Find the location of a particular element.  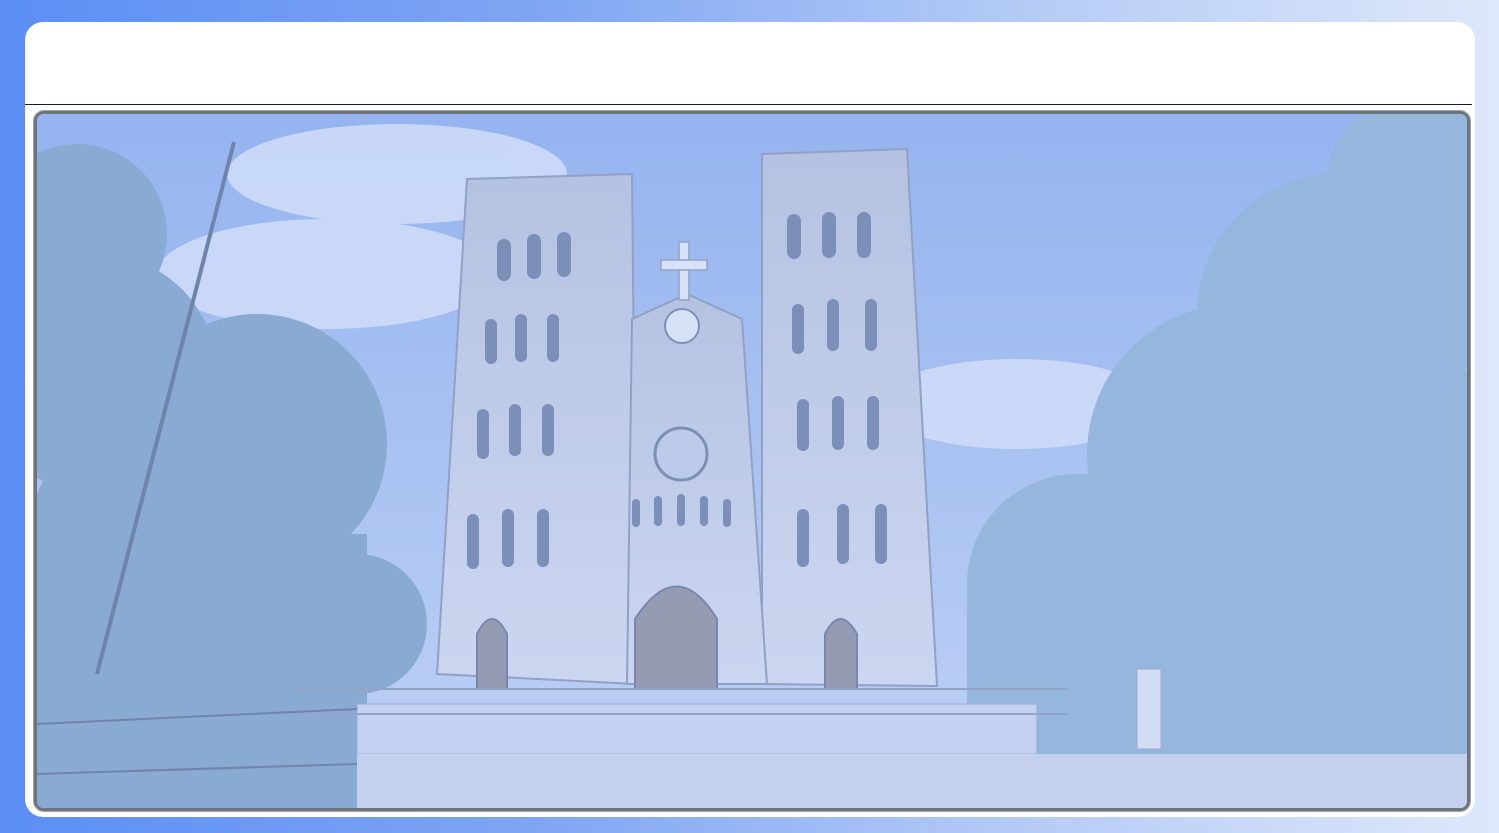

title-divider is located at coordinates (748, 104).